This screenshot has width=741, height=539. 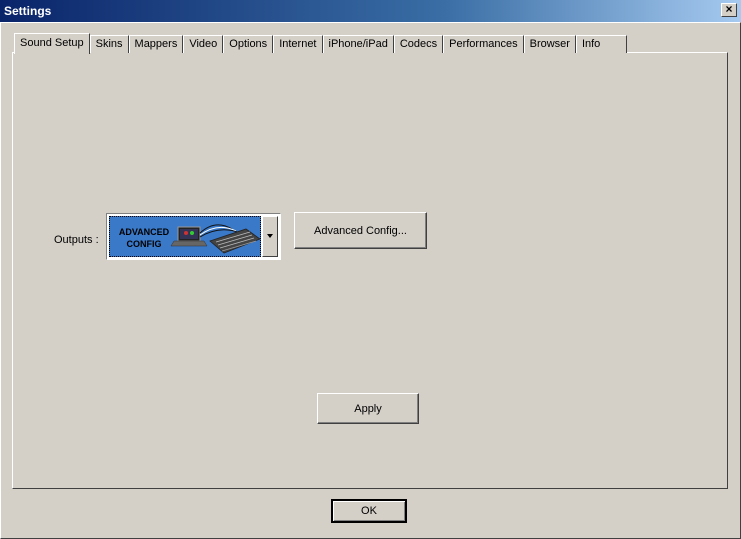 What do you see at coordinates (418, 44) in the screenshot?
I see `tab-codecs: Codecs` at bounding box center [418, 44].